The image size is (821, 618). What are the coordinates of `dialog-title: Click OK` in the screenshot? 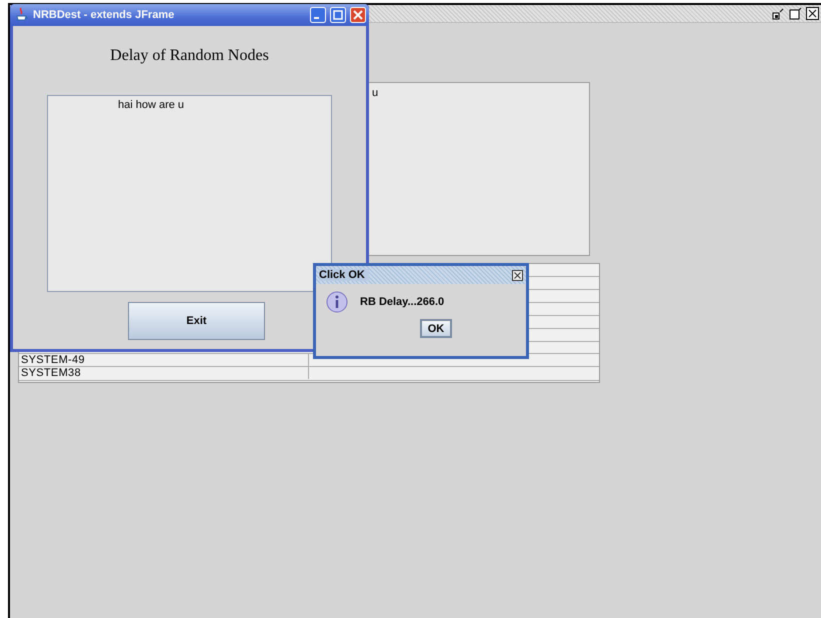 It's located at (344, 275).